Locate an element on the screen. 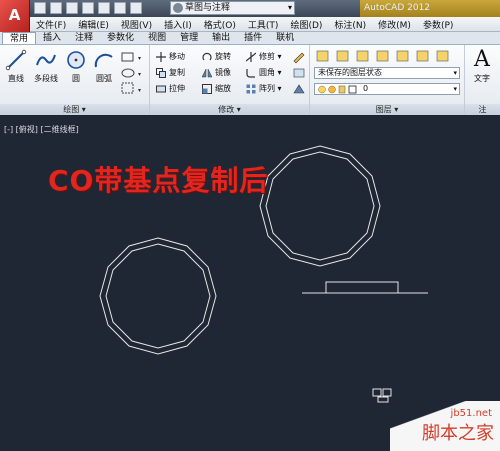  copy-icon is located at coordinates (161, 73).